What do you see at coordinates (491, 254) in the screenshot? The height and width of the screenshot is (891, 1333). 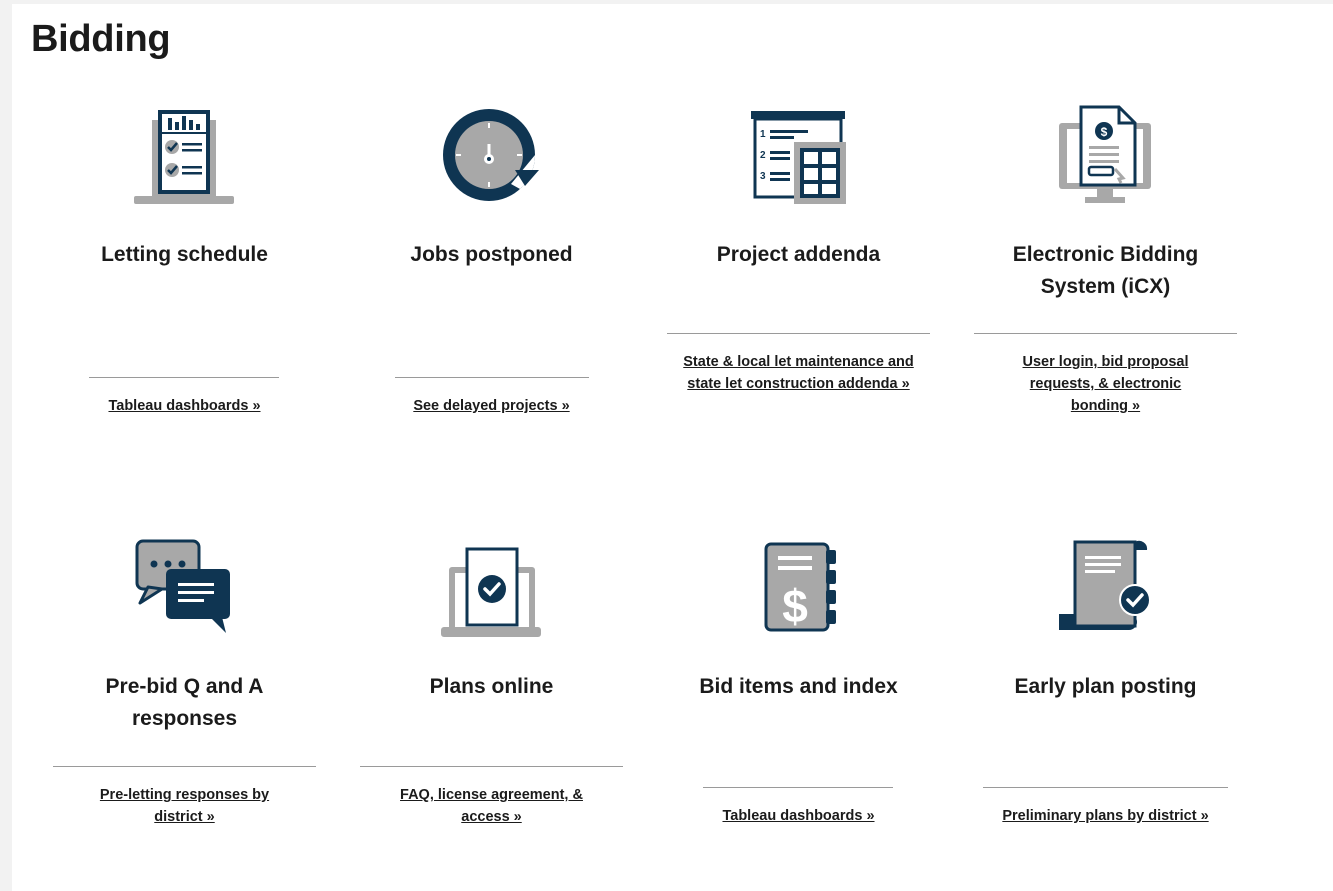 I see `card-title: Jobs postponed` at bounding box center [491, 254].